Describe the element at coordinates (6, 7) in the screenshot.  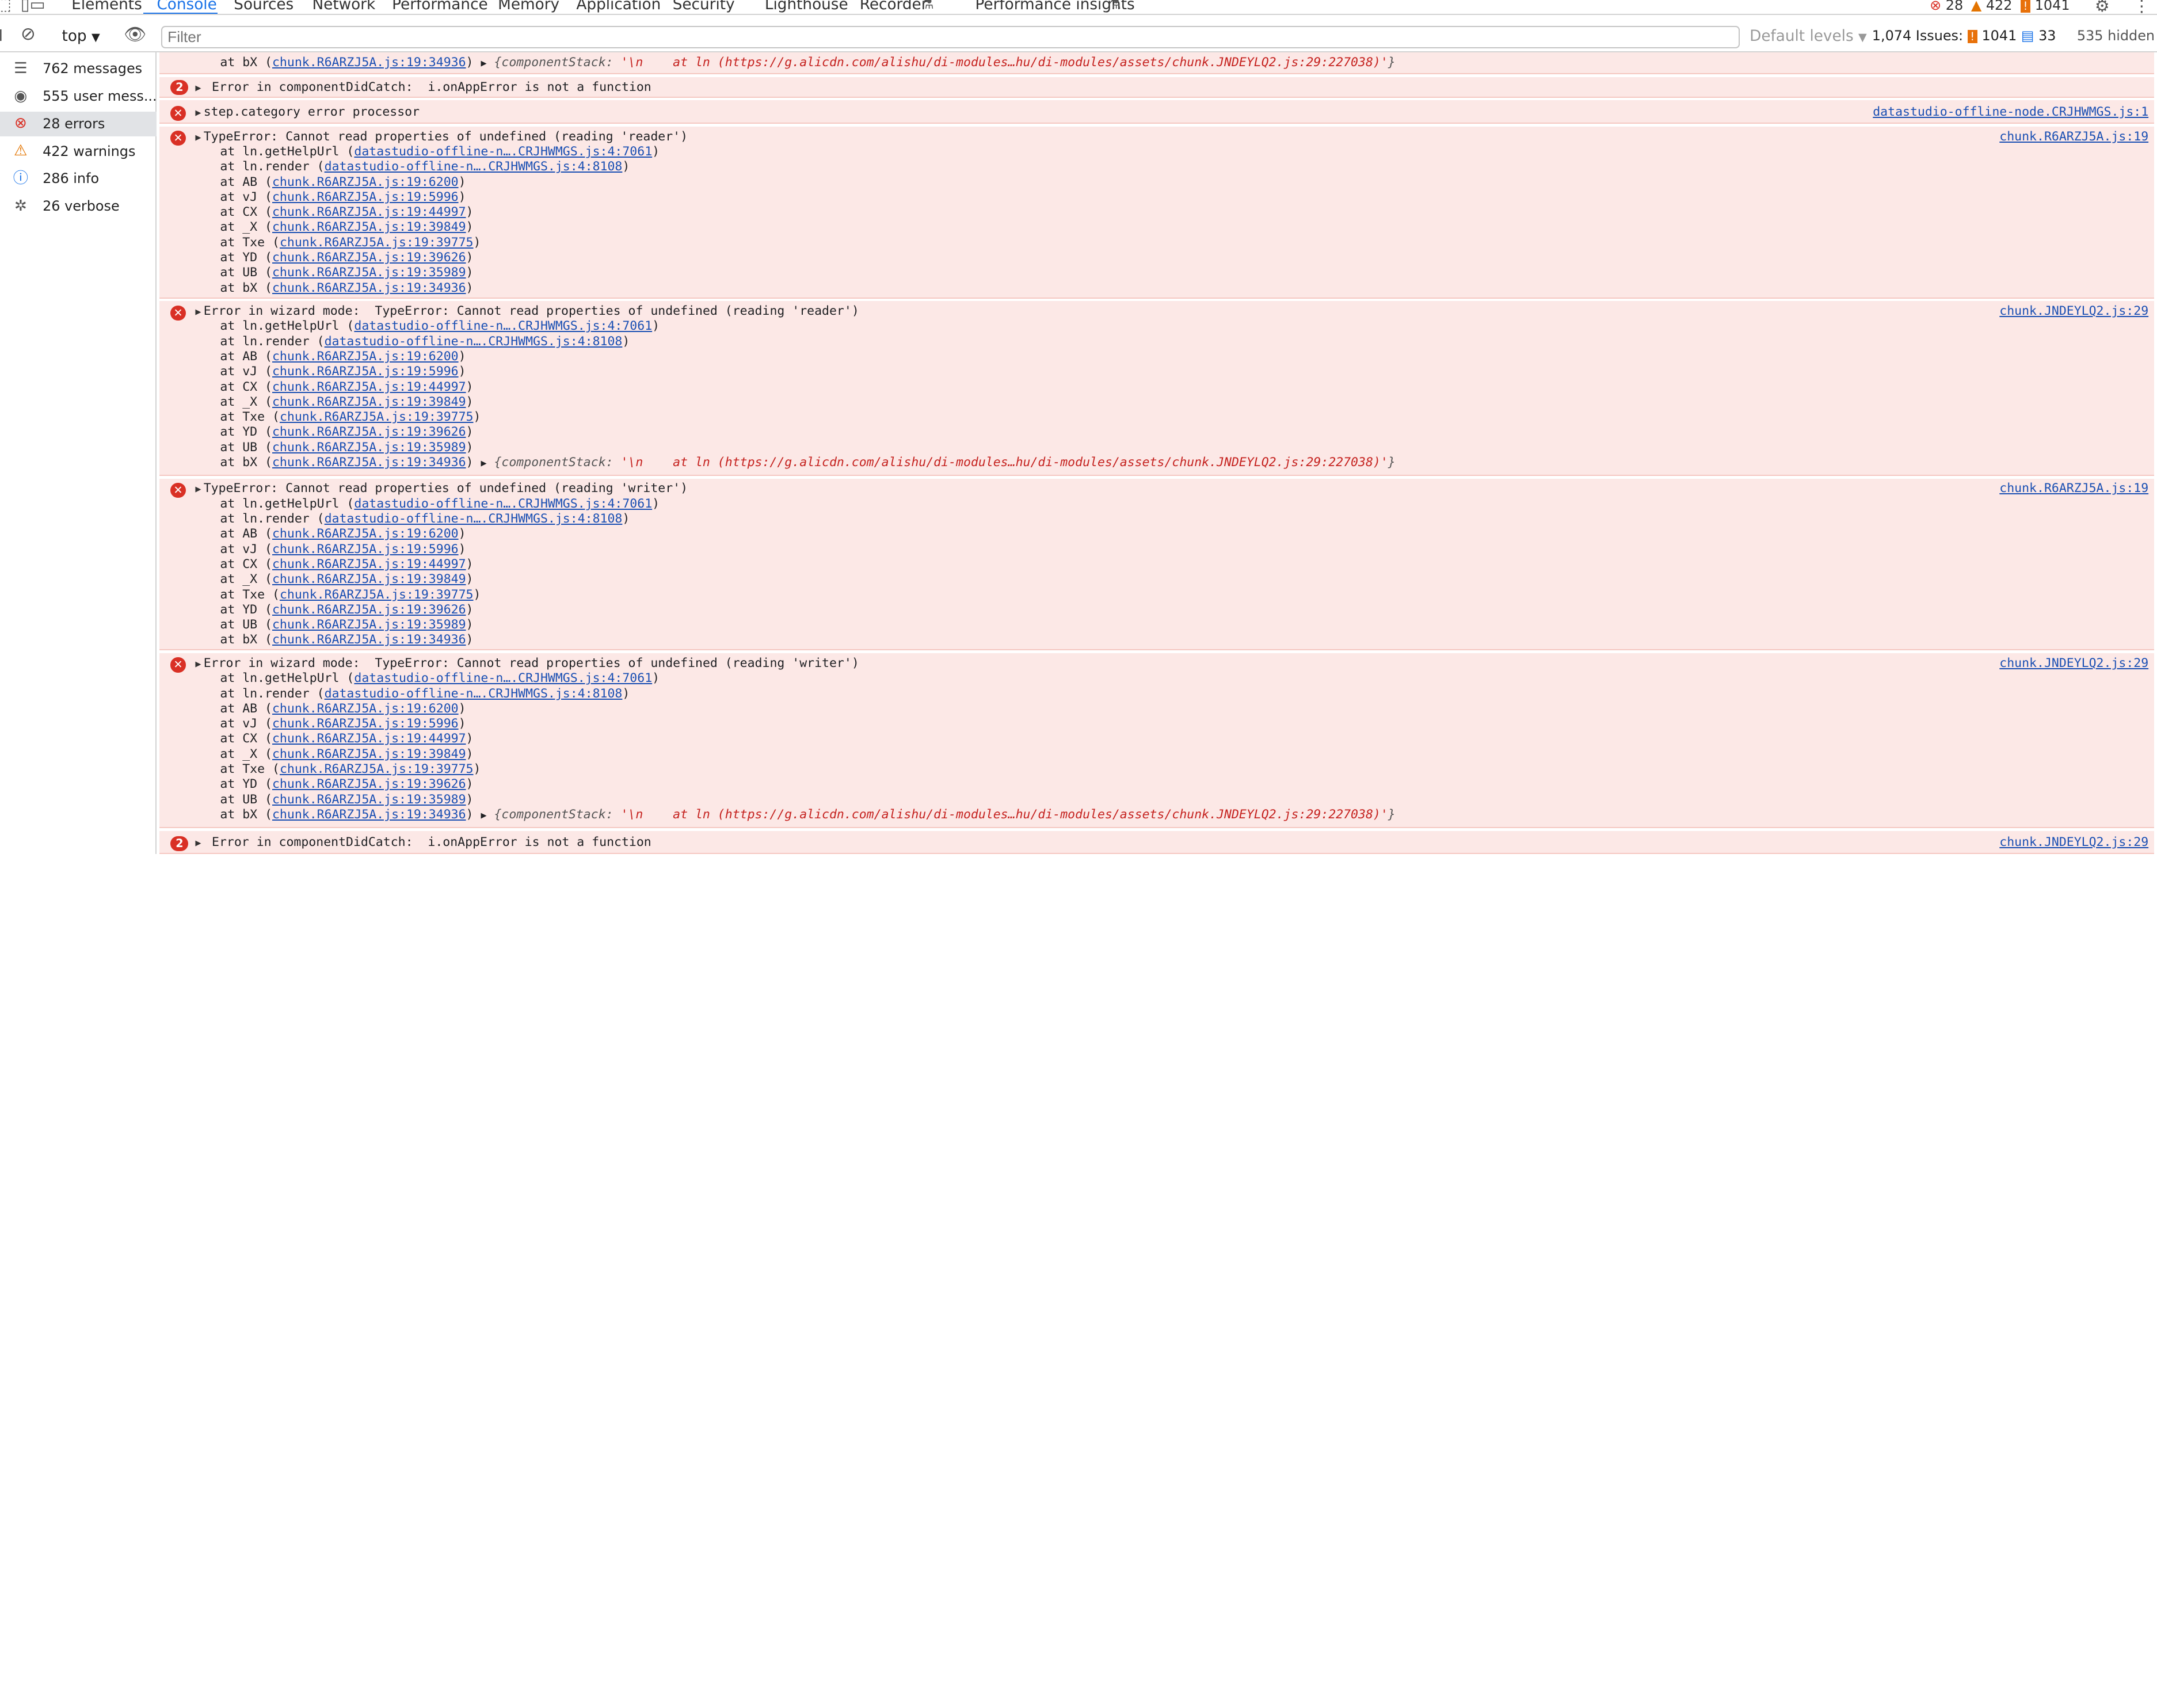
I see `inspect-element-icon: ⬚` at that location.